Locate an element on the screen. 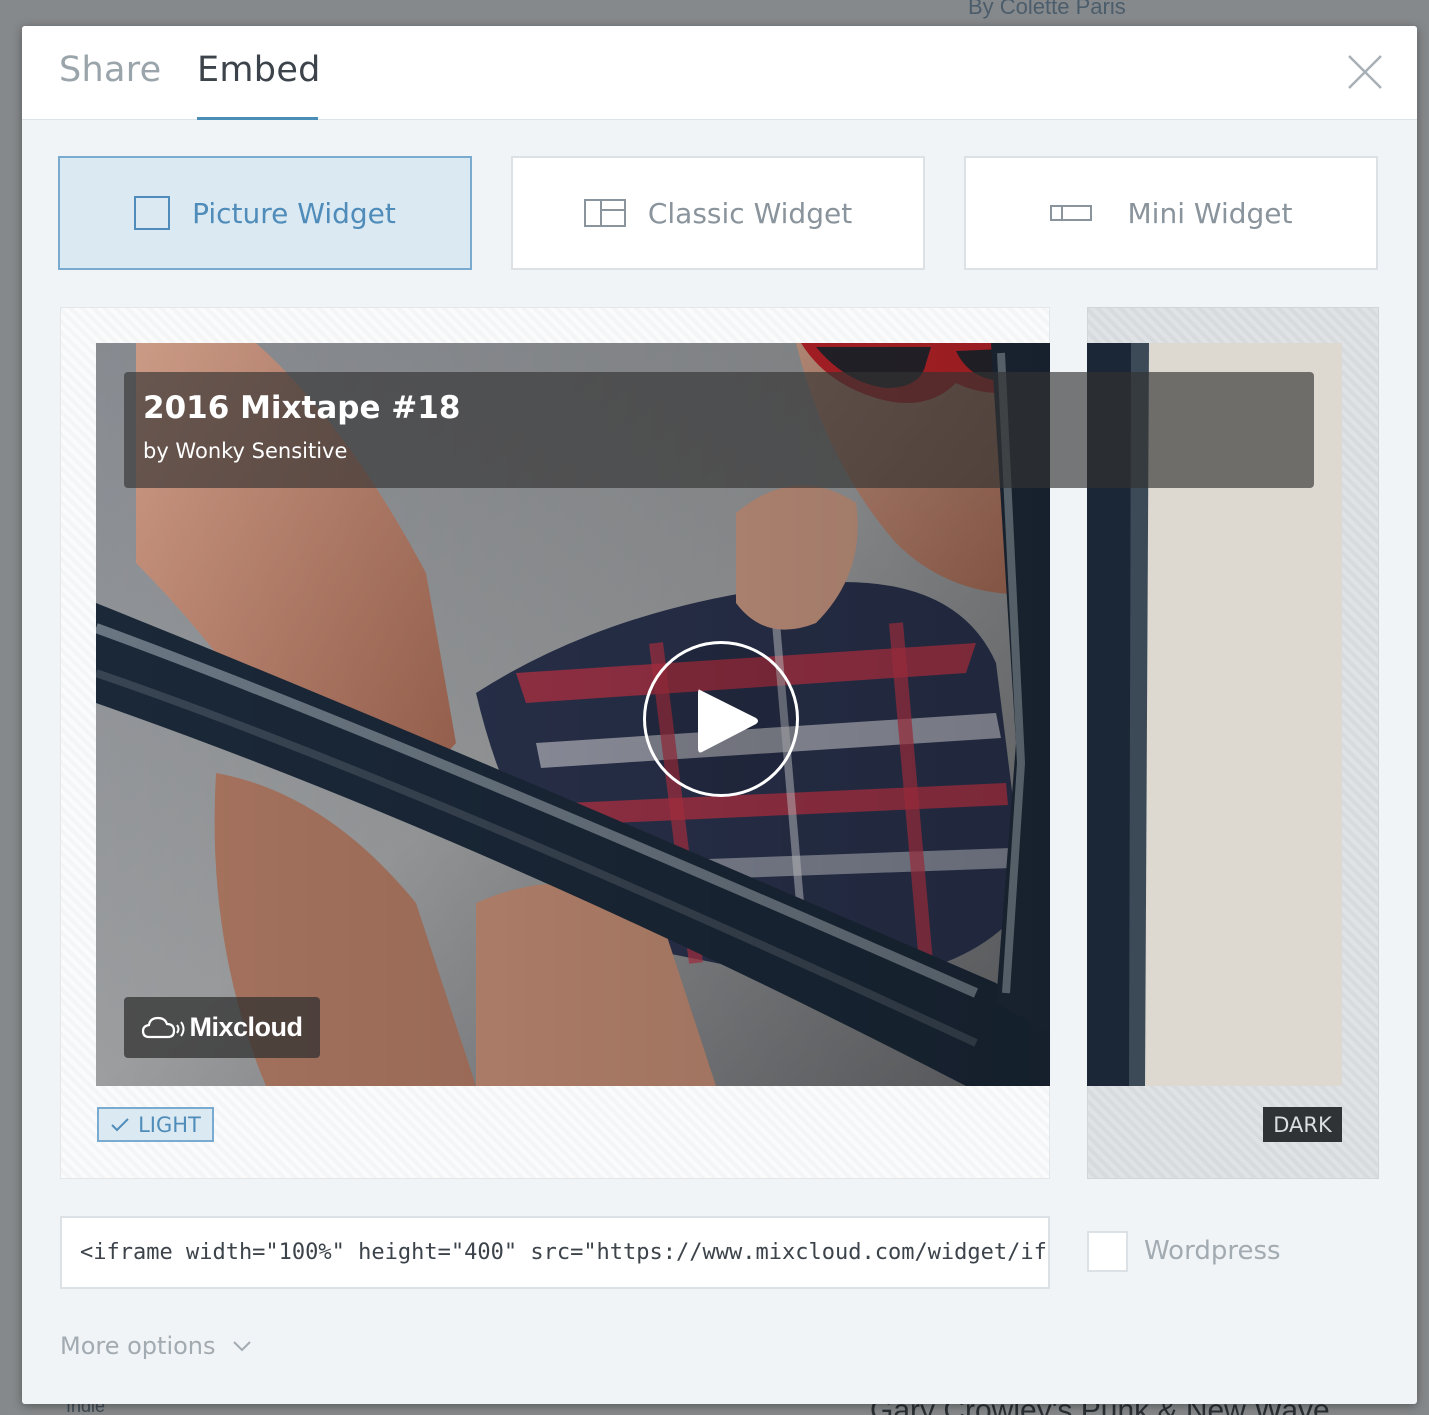  classic-widget-label: Classic Widget is located at coordinates (750, 213).